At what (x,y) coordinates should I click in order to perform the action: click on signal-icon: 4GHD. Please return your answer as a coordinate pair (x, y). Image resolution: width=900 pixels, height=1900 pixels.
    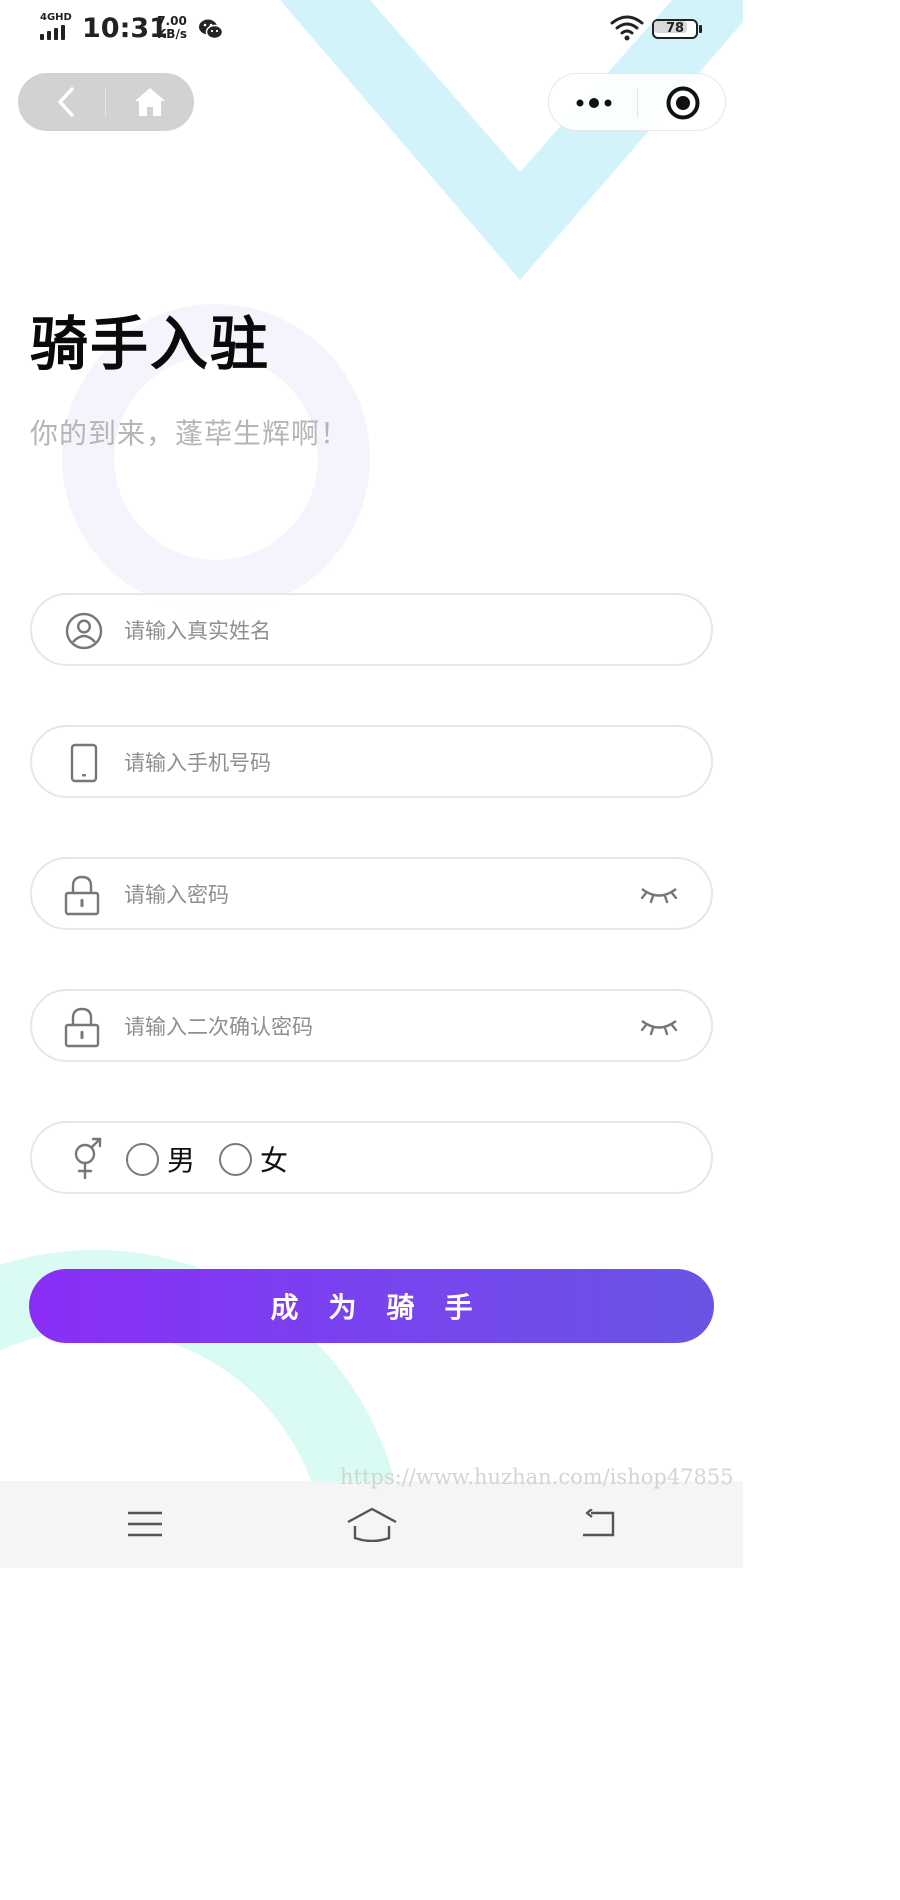
    Looking at the image, I should click on (57, 27).